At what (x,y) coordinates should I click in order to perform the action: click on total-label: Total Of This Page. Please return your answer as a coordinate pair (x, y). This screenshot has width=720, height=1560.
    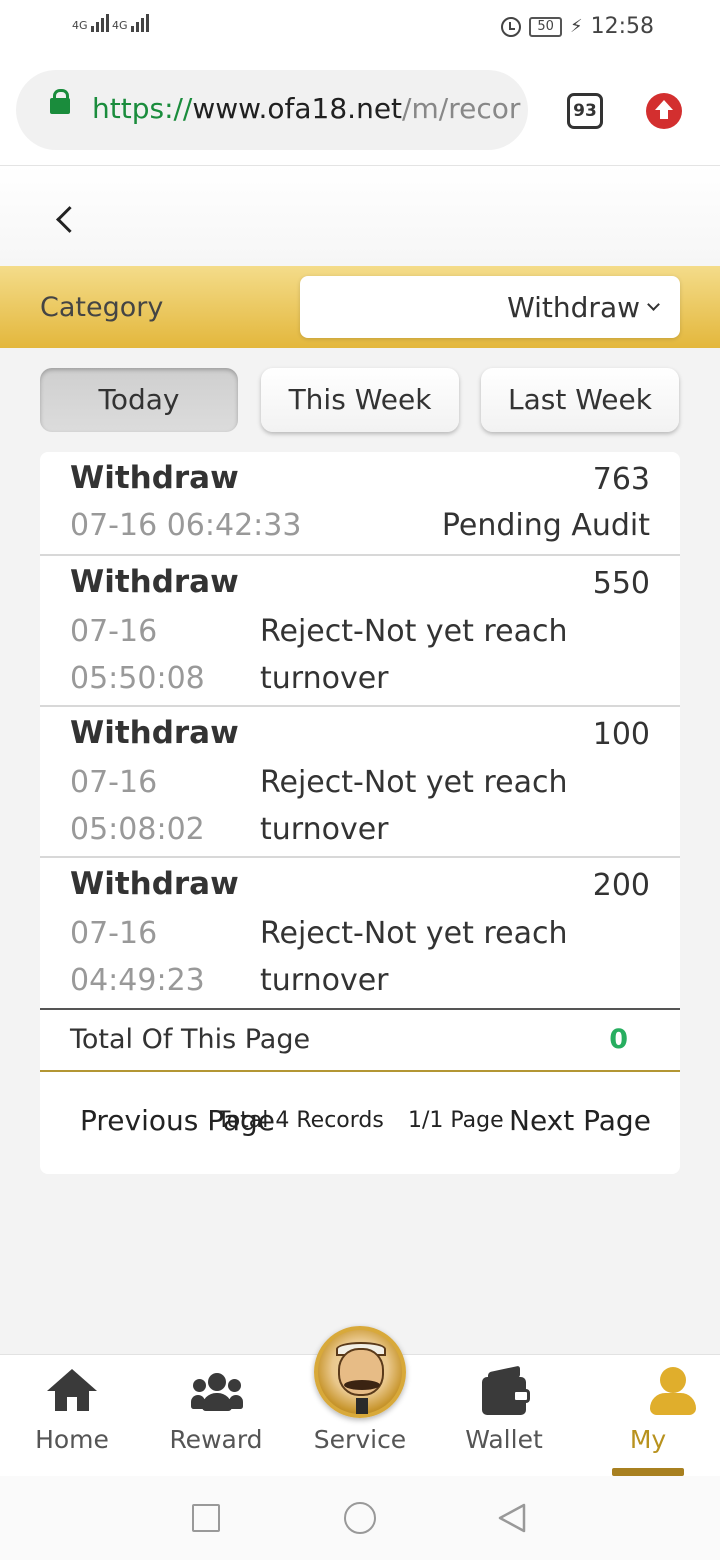
    Looking at the image, I should click on (190, 1039).